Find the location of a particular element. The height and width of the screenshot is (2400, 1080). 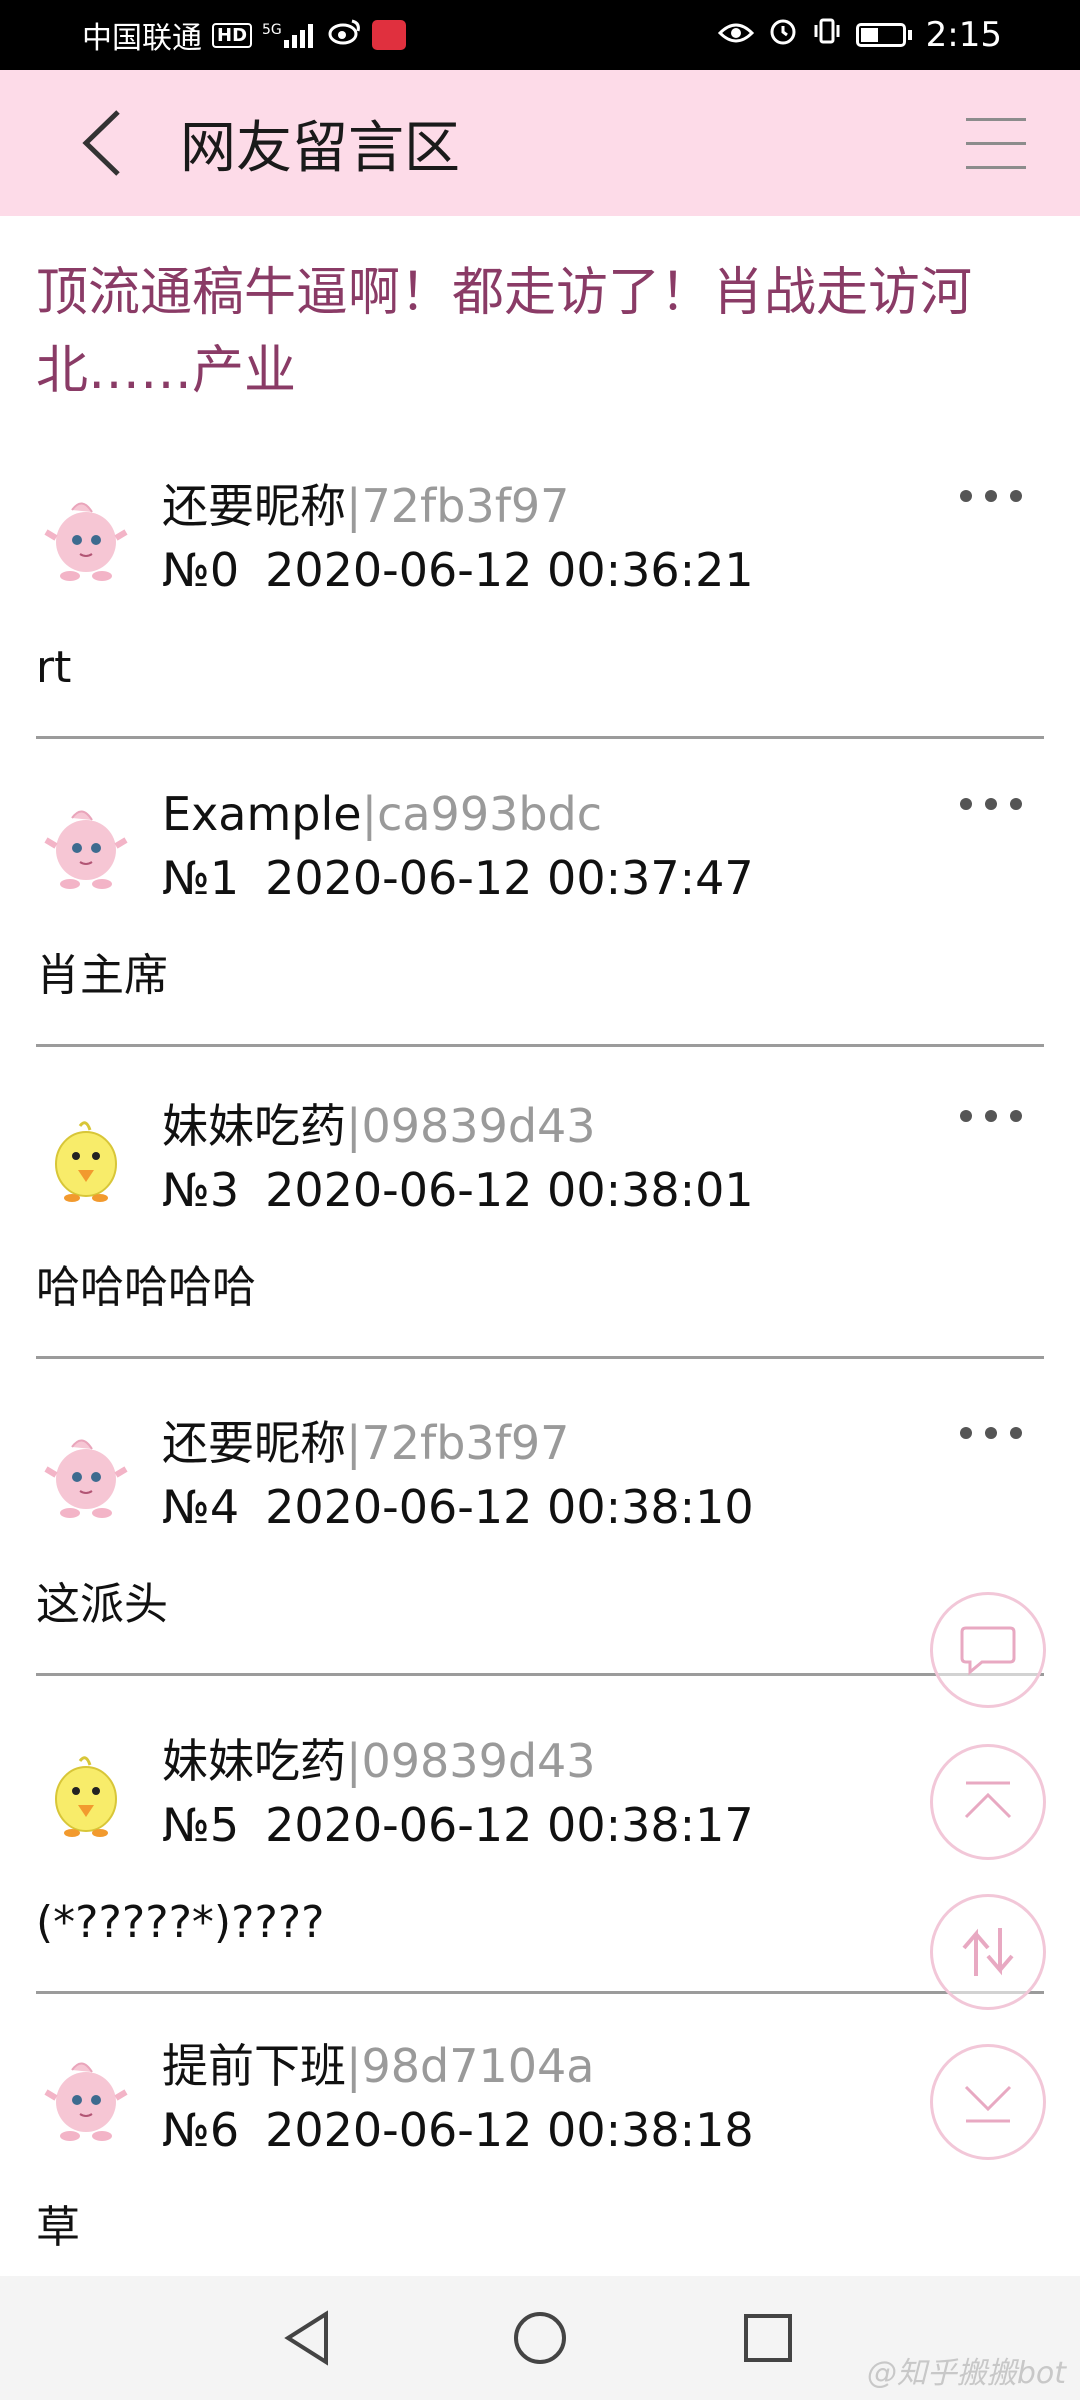

weibo-icon is located at coordinates (345, 35).